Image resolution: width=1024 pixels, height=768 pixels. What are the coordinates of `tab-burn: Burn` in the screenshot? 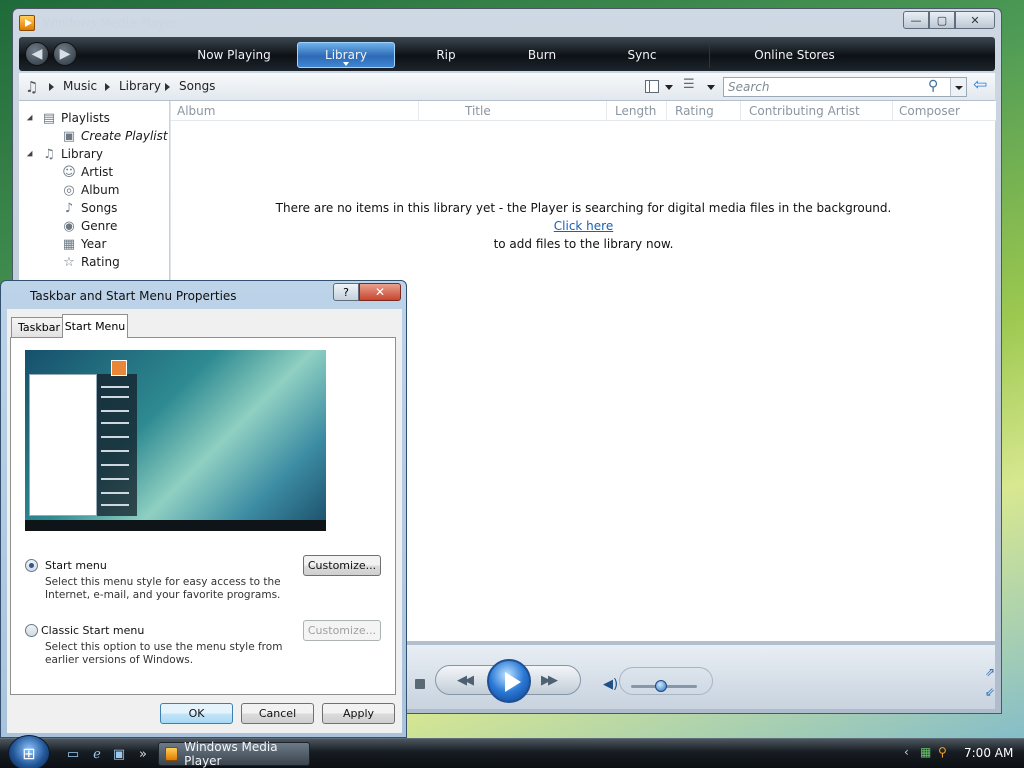 It's located at (542, 55).